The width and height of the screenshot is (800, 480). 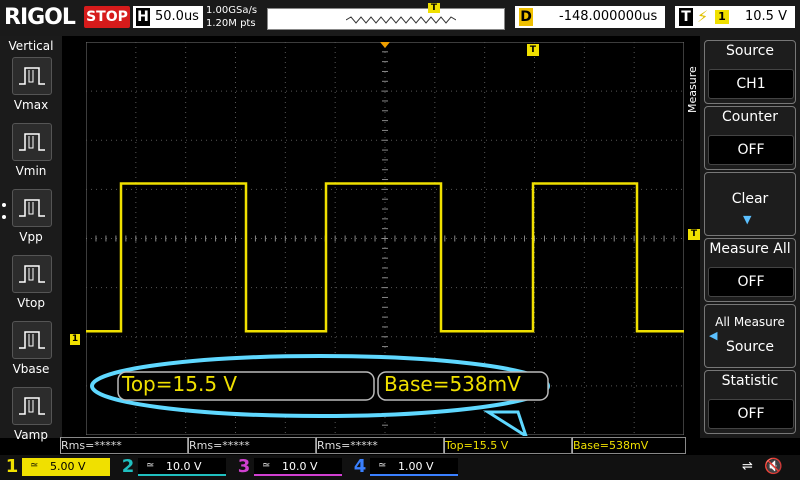 I want to click on trigger-box: T ⚡ 1 10.5 V, so click(x=735, y=17).